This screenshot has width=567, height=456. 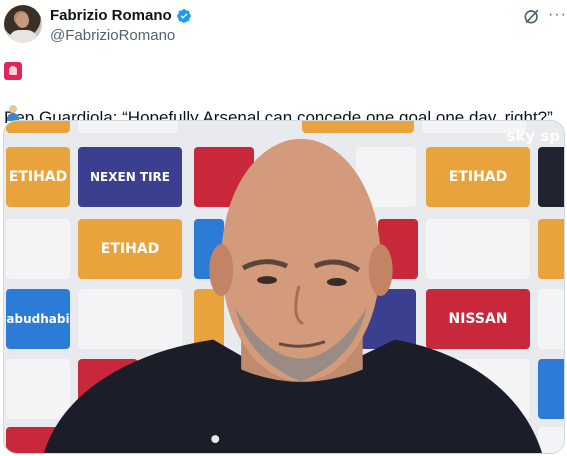 I want to click on siren-emoji-icon, so click(x=13, y=71).